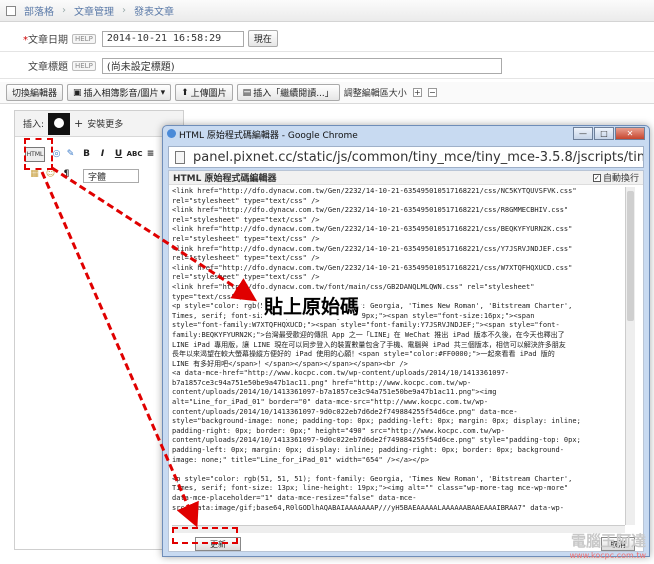 This screenshot has height=564, width=654. Describe the element at coordinates (154, 234) in the screenshot. I see `arrow-html-to-paste` at that location.